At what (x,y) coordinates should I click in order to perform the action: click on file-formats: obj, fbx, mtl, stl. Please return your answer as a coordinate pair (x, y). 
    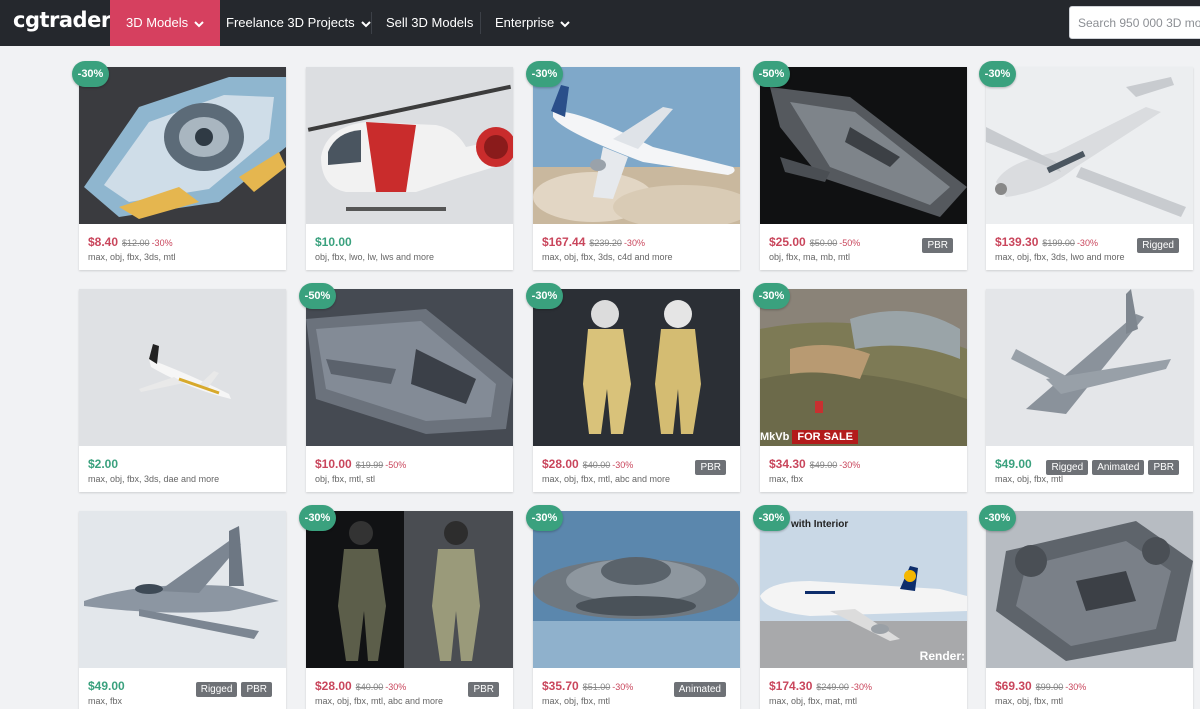
    Looking at the image, I should click on (345, 479).